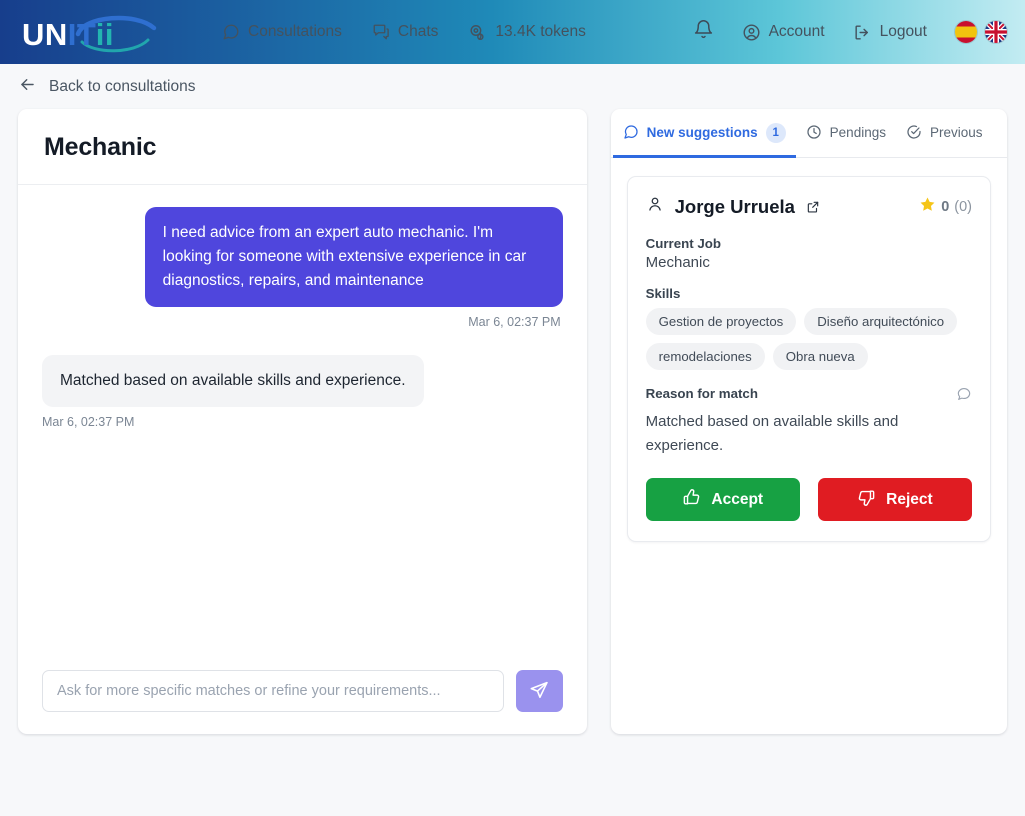 This screenshot has height=816, width=1025. I want to click on logo-wordmark: UNITii, so click(68, 32).